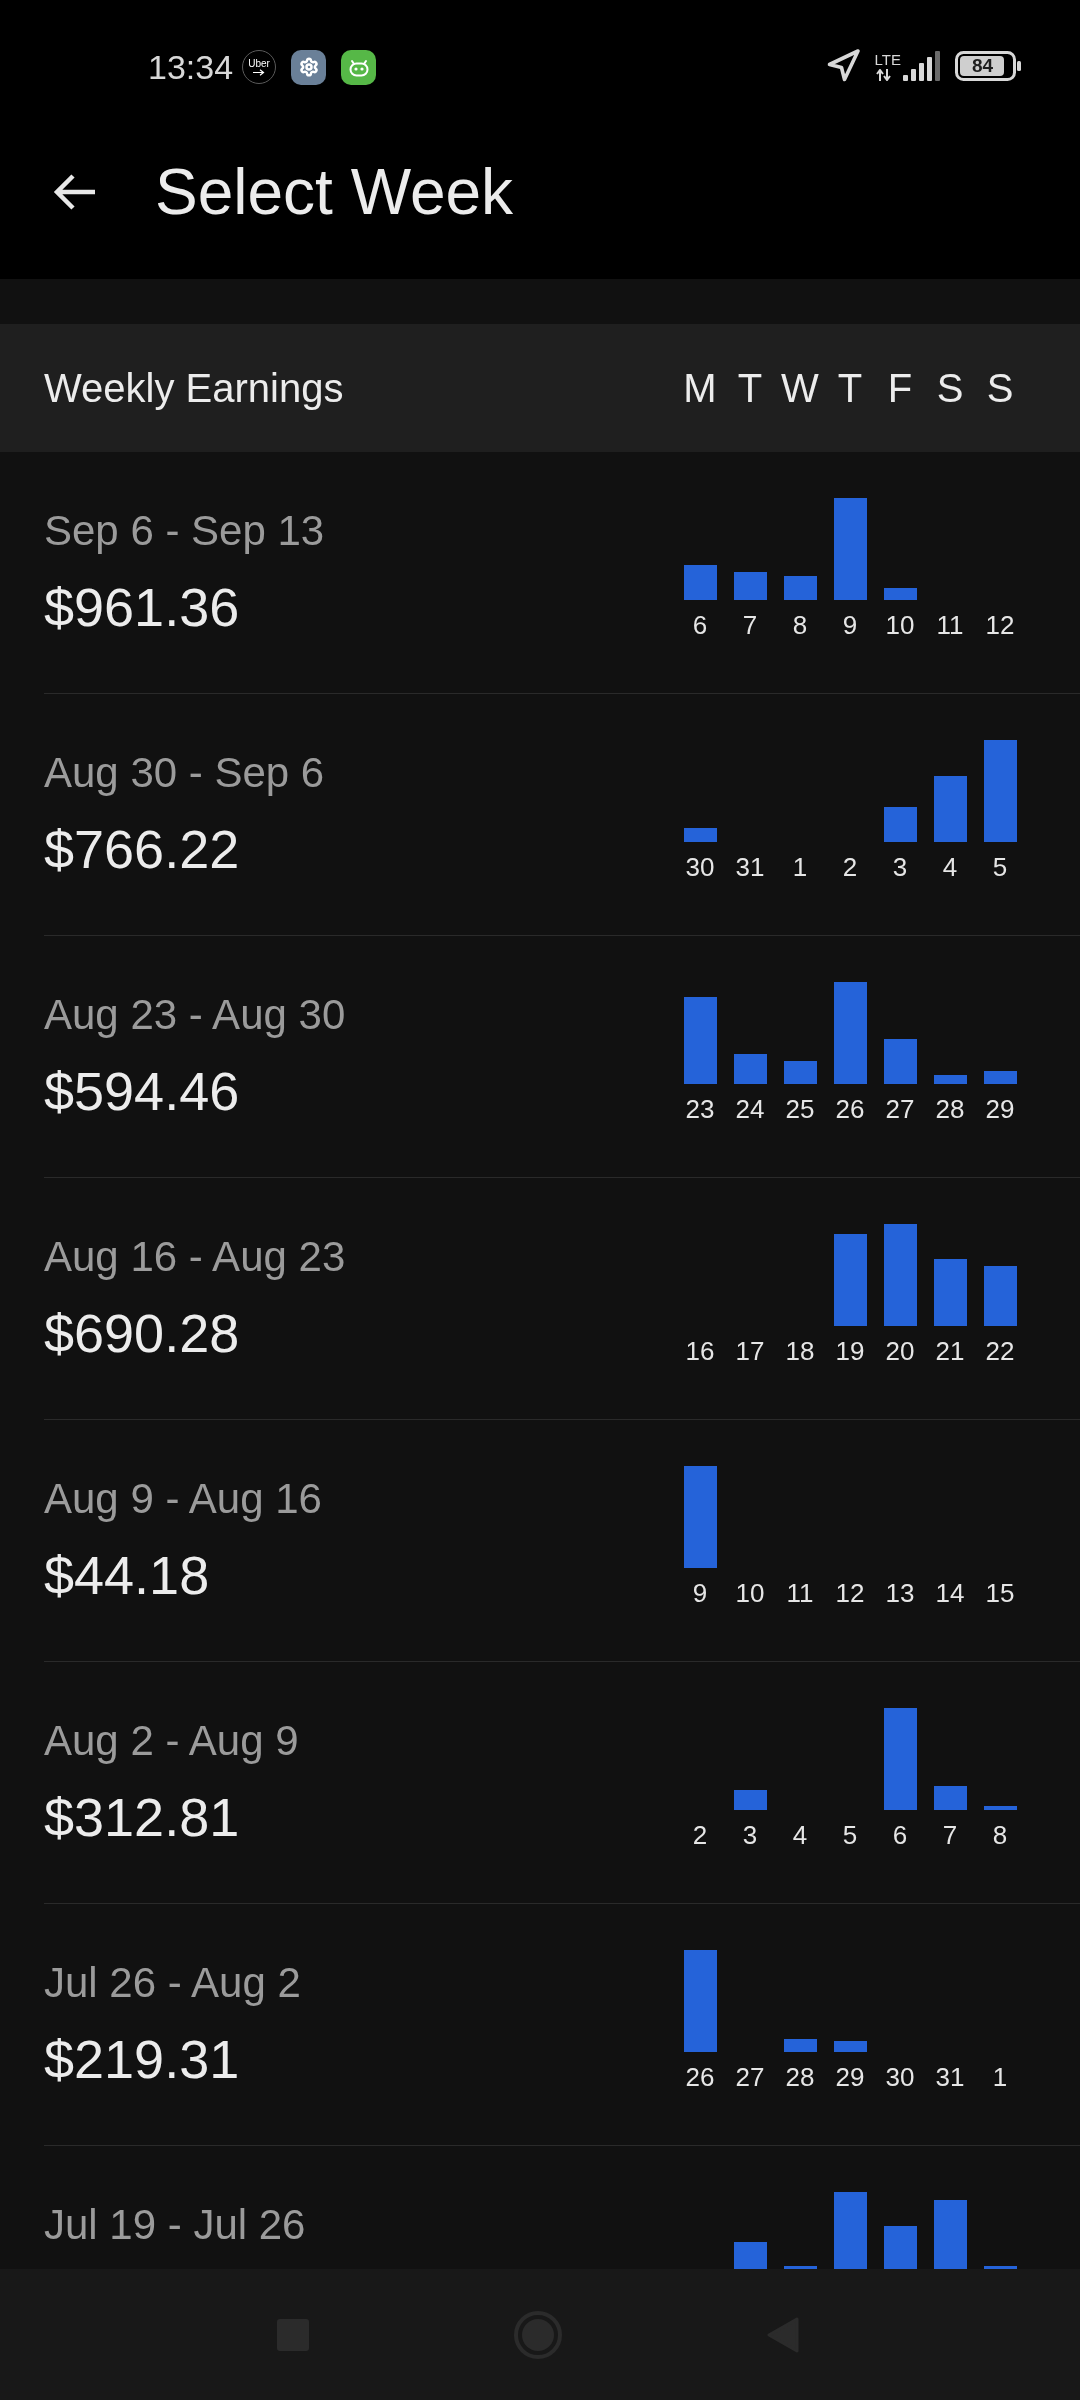 This screenshot has height=2400, width=1080. What do you see at coordinates (800, 388) in the screenshot?
I see `weekday-label: W` at bounding box center [800, 388].